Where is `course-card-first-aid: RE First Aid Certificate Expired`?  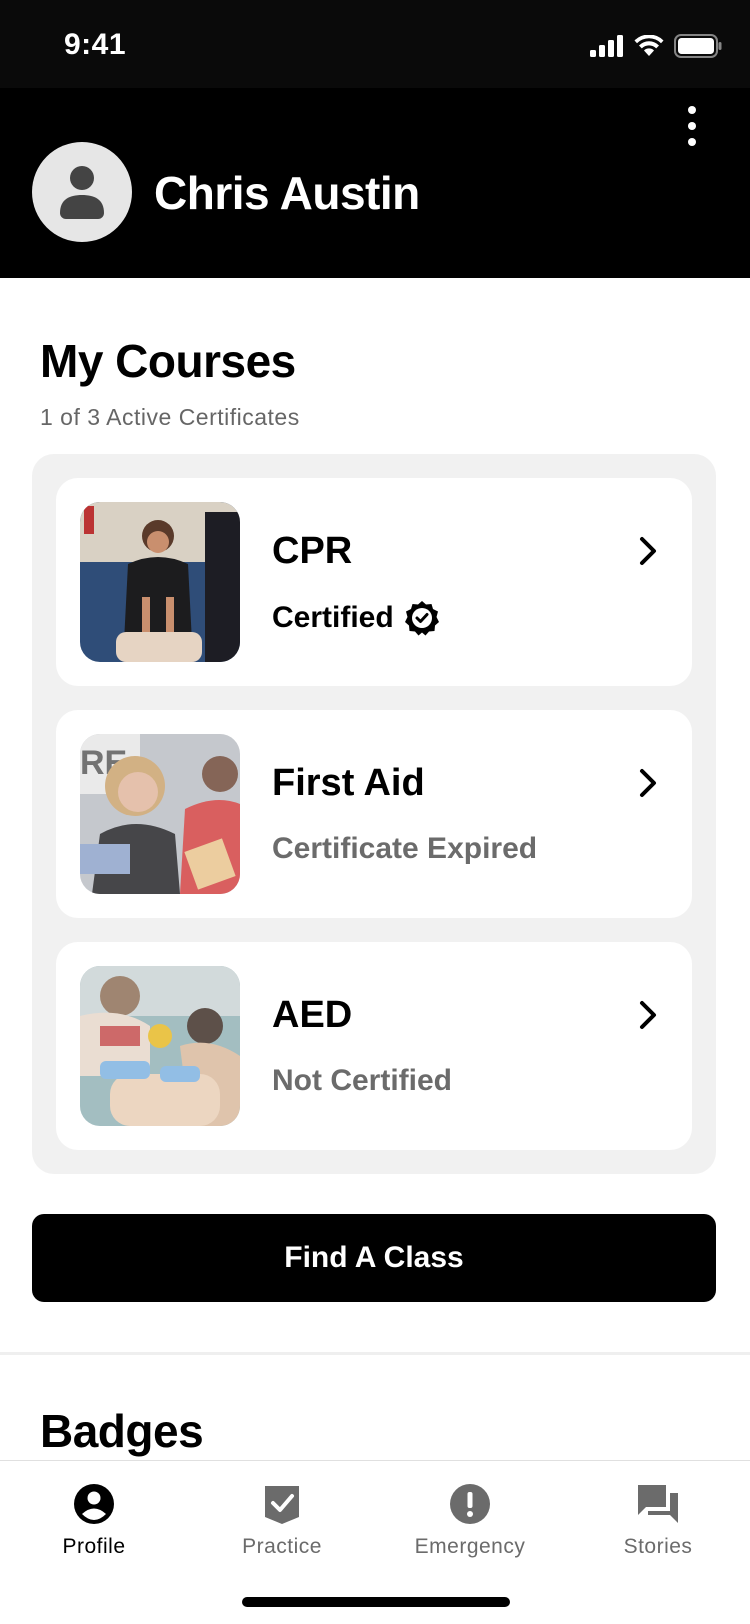 course-card-first-aid: RE First Aid Certificate Expired is located at coordinates (374, 814).